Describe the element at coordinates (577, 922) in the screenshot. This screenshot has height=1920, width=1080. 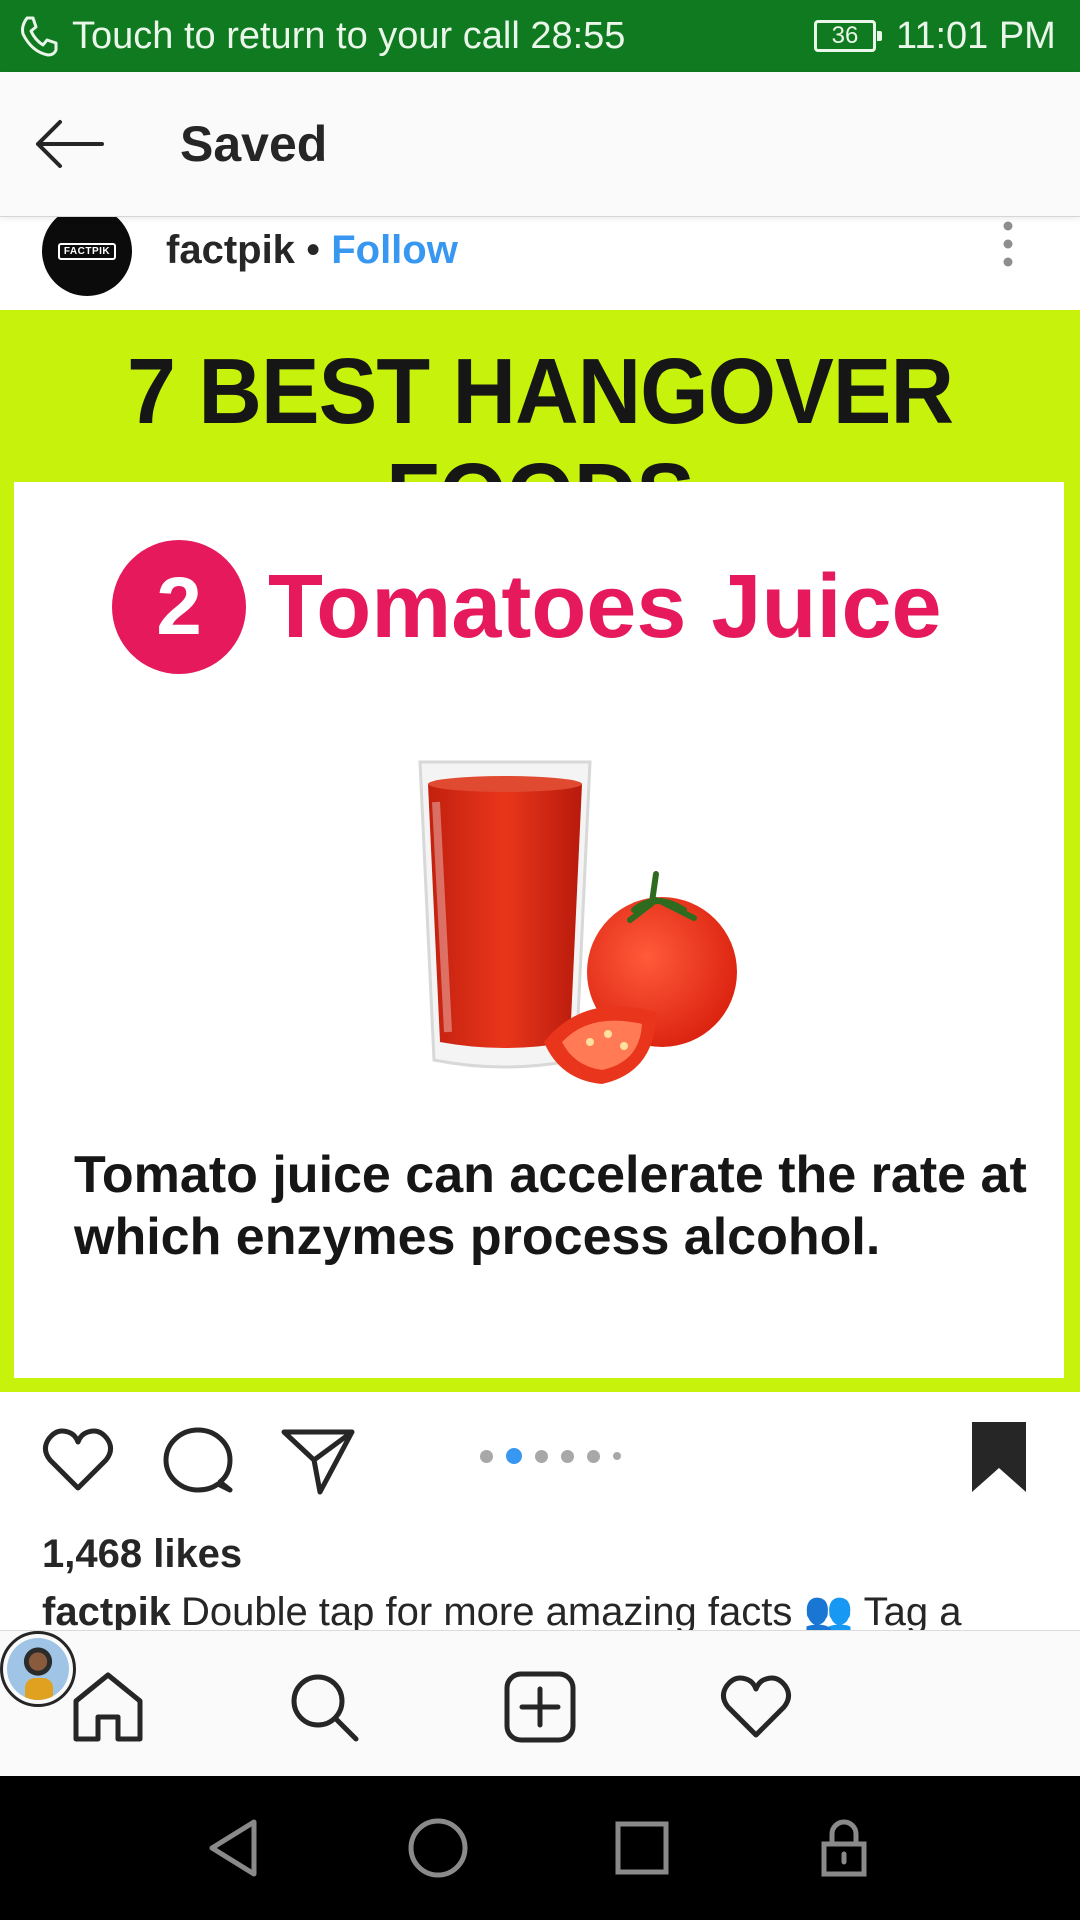
I see `tomato-juice-illustration` at that location.